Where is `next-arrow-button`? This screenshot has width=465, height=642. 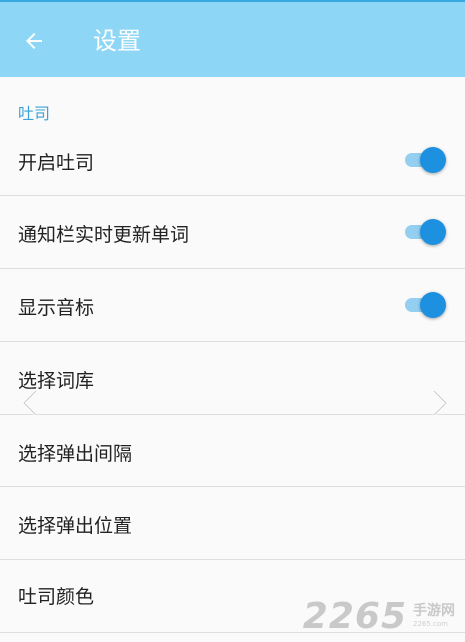
next-arrow-button is located at coordinates (439, 403).